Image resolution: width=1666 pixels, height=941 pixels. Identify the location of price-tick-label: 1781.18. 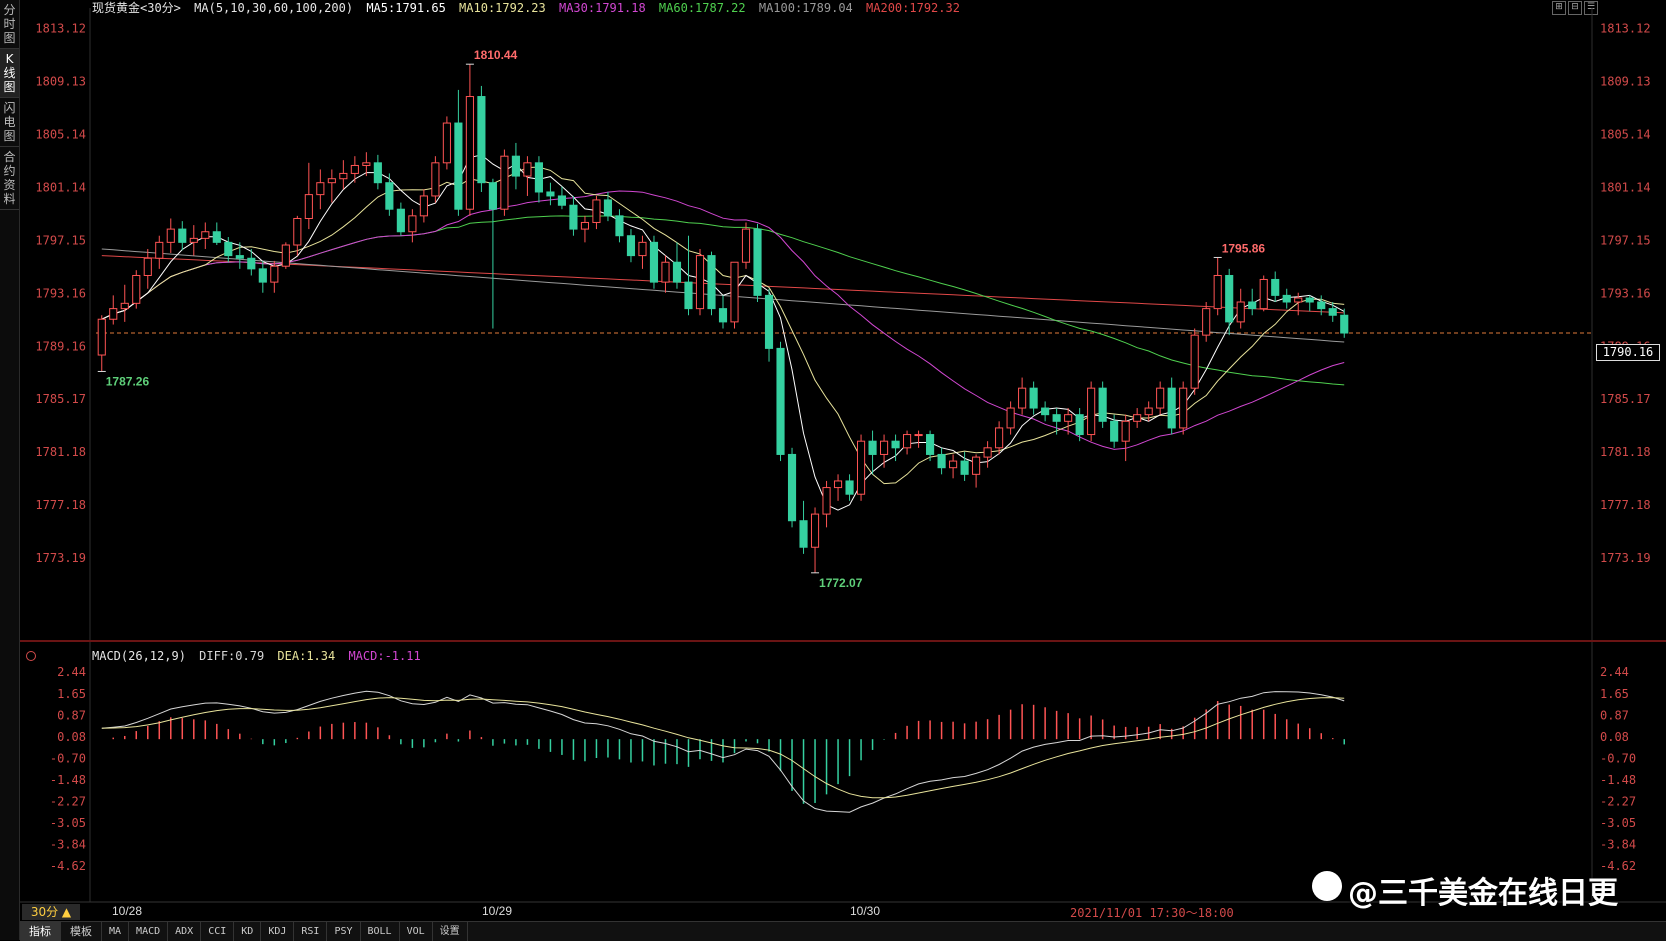
(1625, 452).